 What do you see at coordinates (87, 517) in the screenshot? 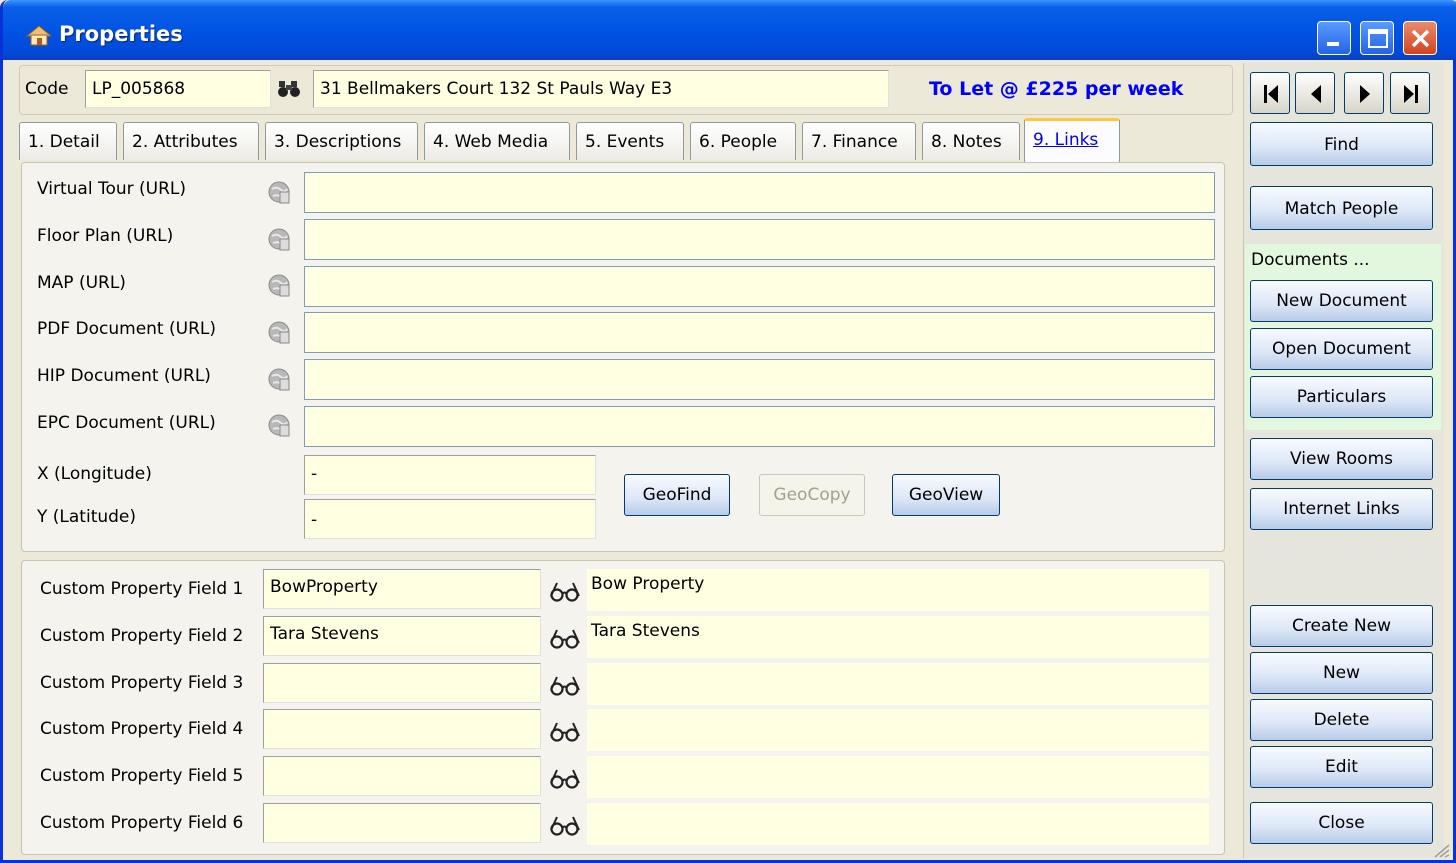
I see `latitude-label: Y (Latitude)` at bounding box center [87, 517].